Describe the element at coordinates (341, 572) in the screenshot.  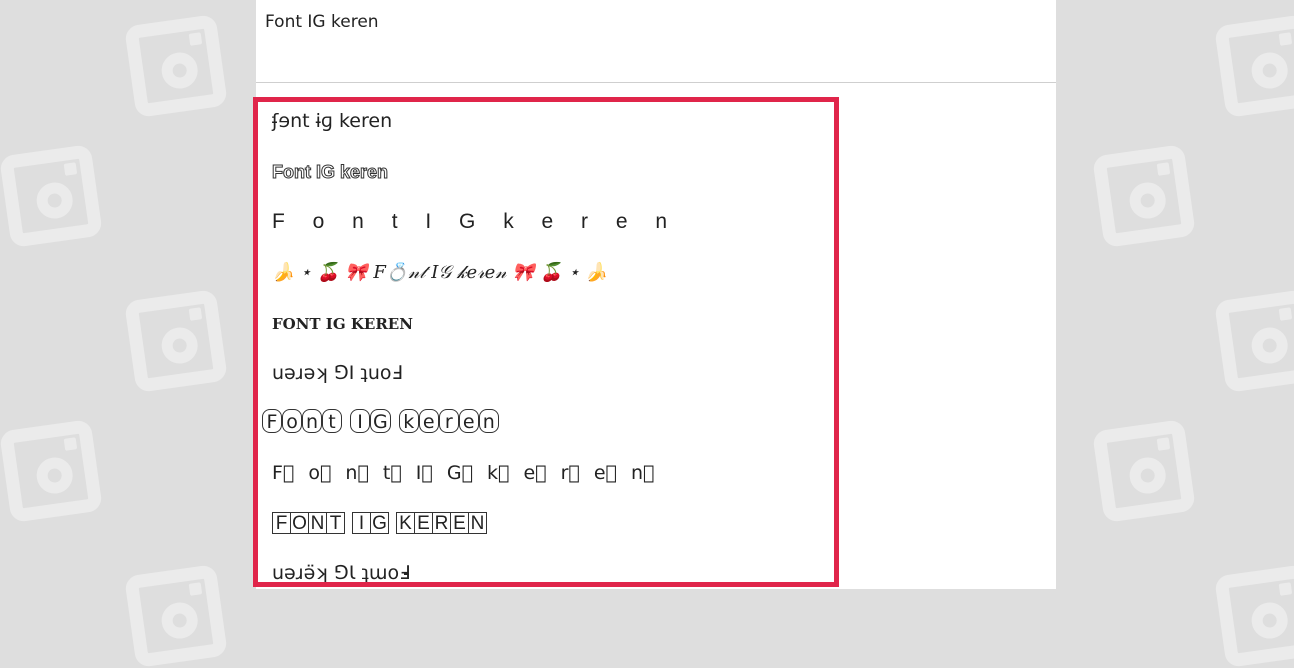
I see `font-result: uǝɹǝ̈ʞ ⅁Ɩ ʇɯoℲ̵` at that location.